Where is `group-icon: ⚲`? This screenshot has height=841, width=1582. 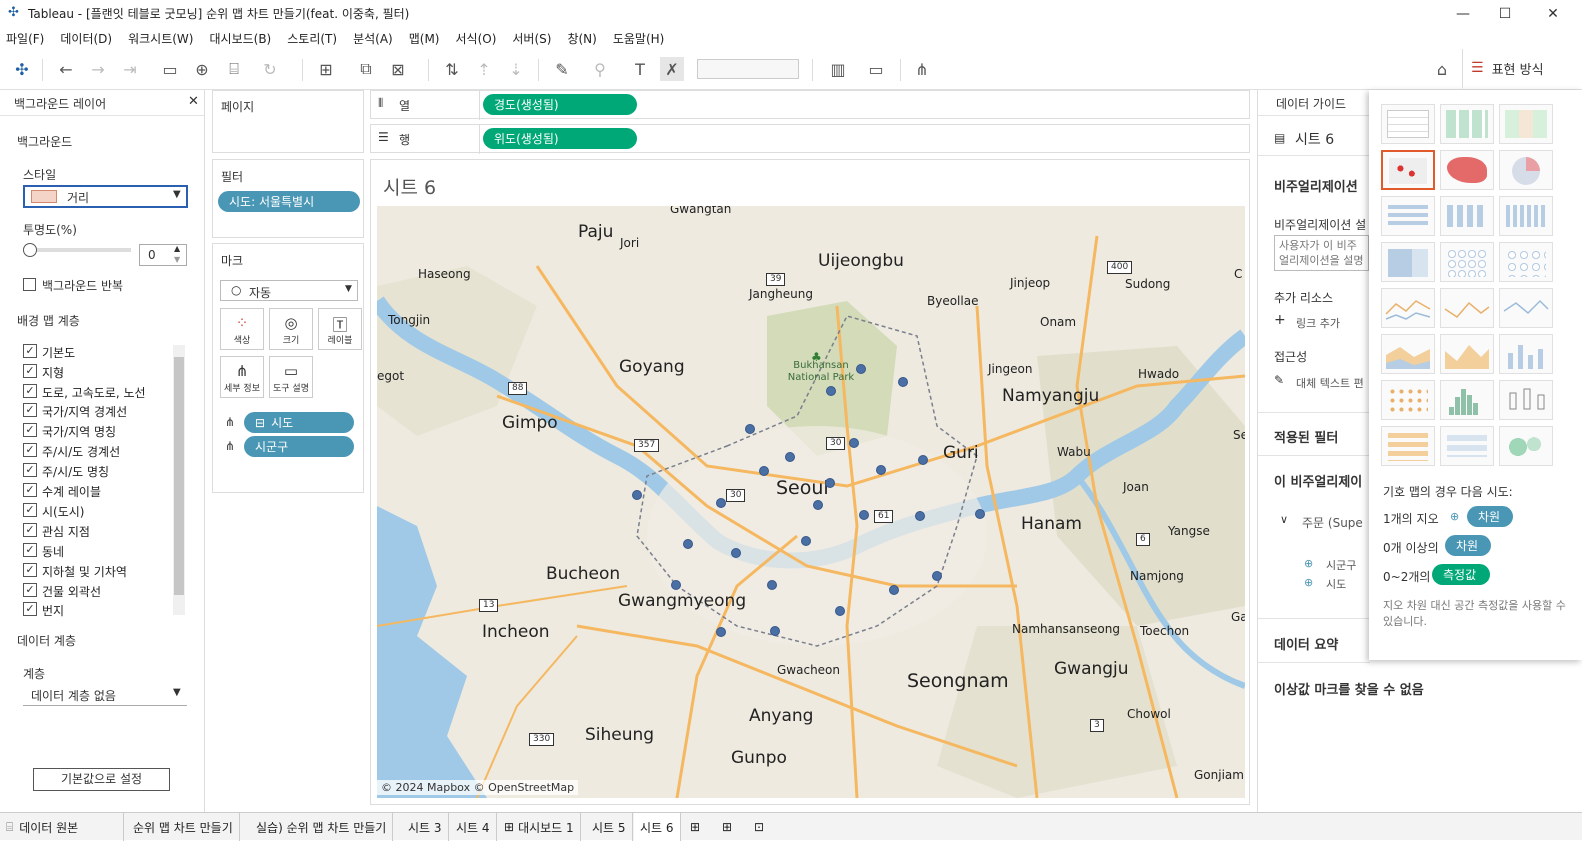
group-icon: ⚲ is located at coordinates (600, 69).